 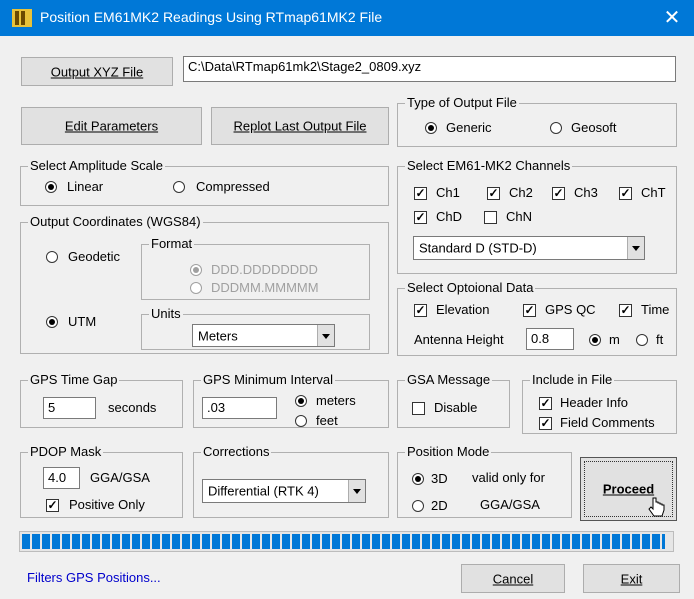 What do you see at coordinates (300, 126) in the screenshot?
I see `replot-last-output-button: Replot Last Output File` at bounding box center [300, 126].